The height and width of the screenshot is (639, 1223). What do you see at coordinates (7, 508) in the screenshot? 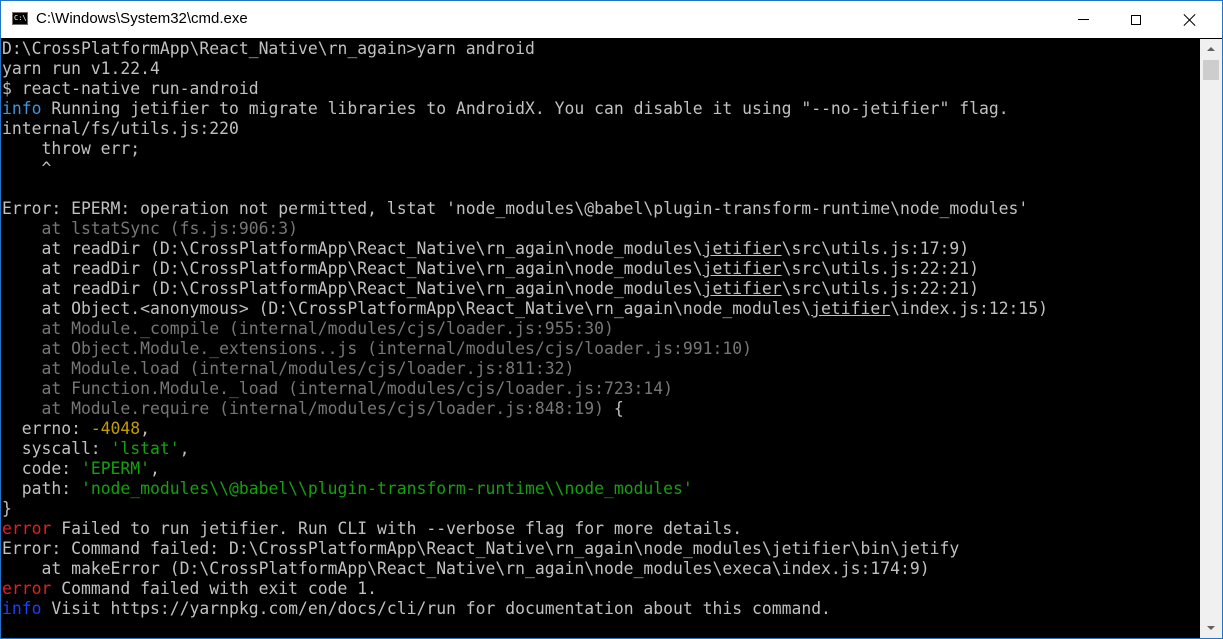
I see `console-text-segment: }` at bounding box center [7, 508].